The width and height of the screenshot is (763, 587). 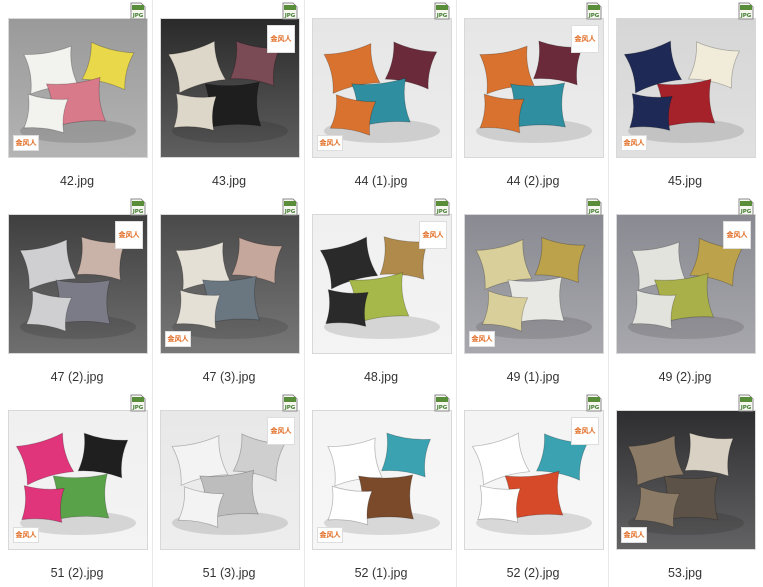 I want to click on file-name-label: 43.jpg, so click(x=229, y=181).